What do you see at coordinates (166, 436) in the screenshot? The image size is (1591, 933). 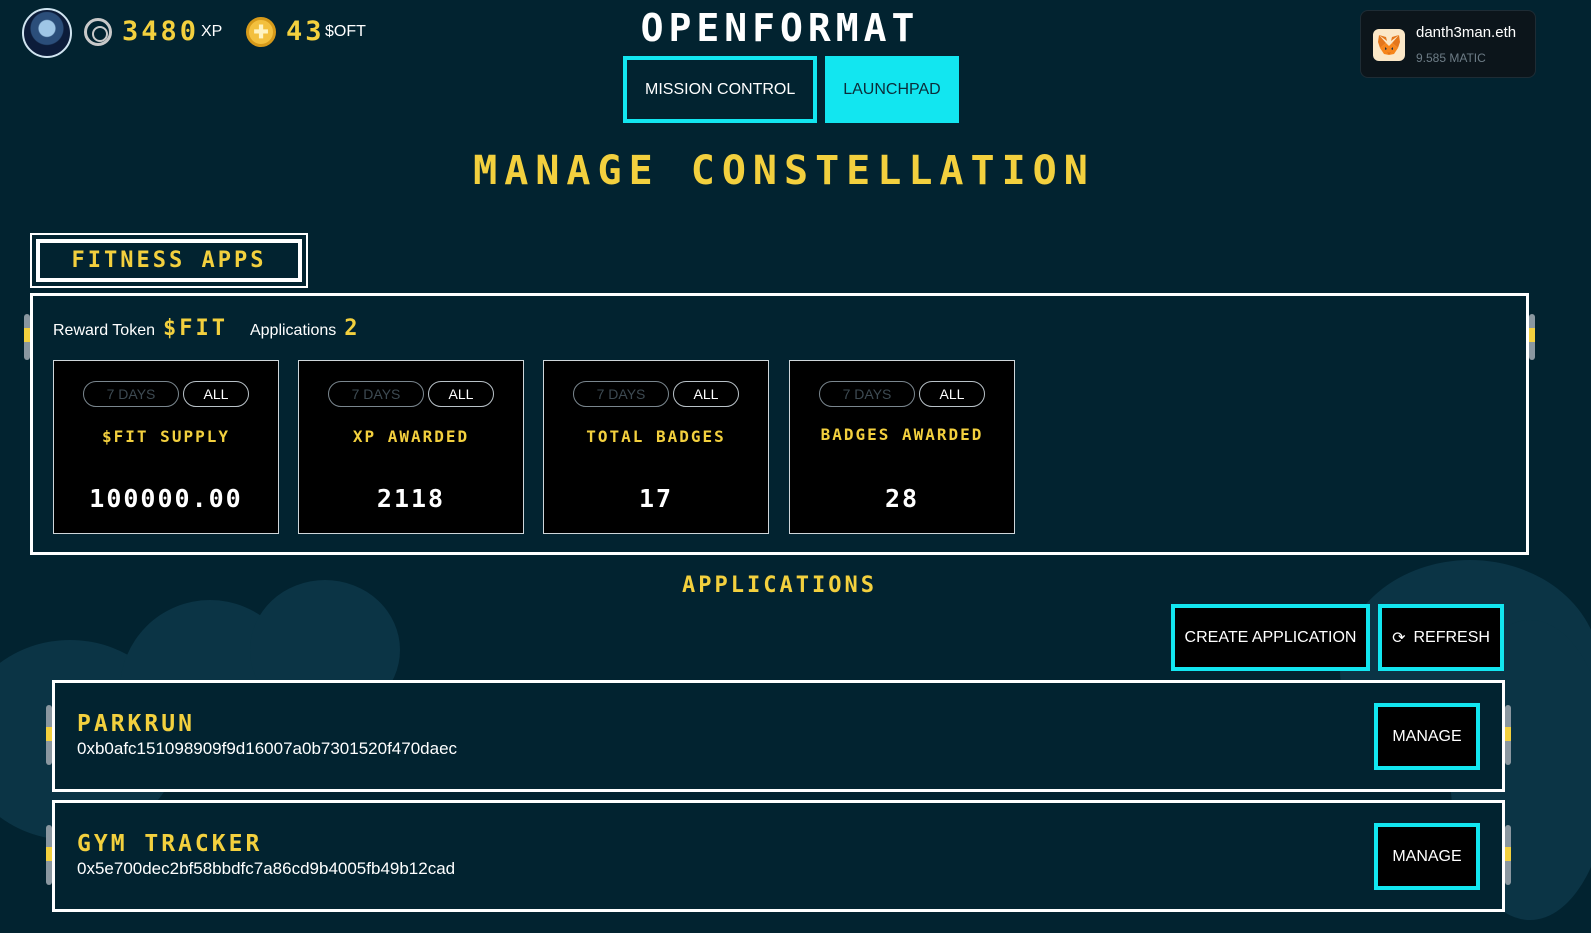 I see `stat-label: $FIT SUPPLY` at bounding box center [166, 436].